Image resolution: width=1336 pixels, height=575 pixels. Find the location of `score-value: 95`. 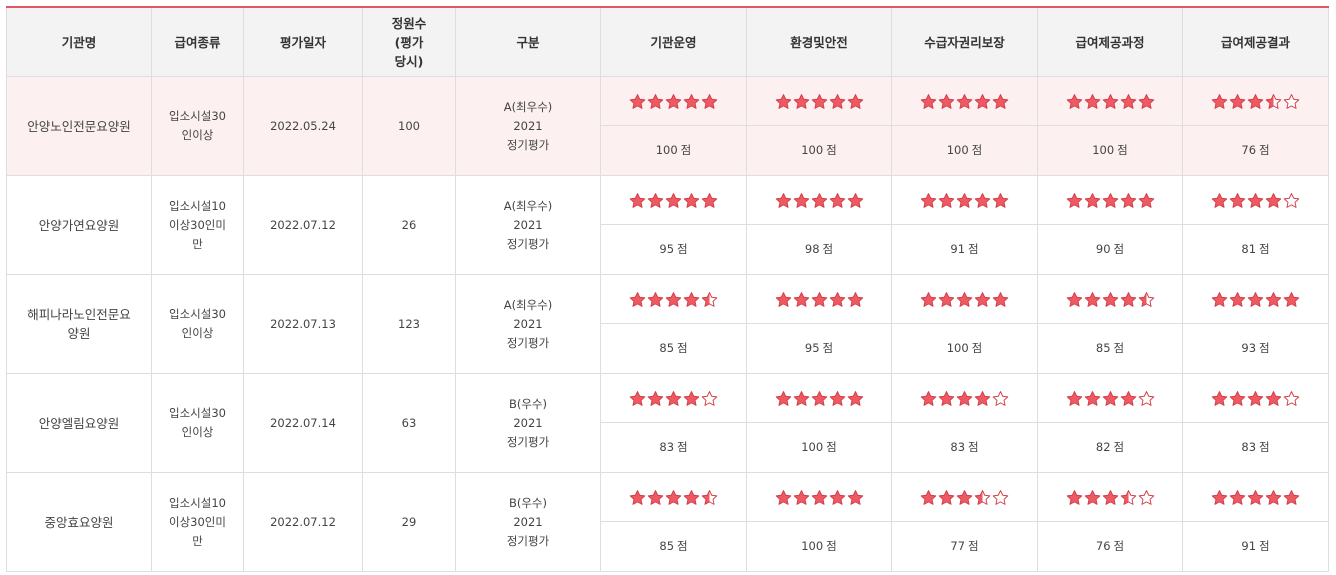

score-value: 95 is located at coordinates (667, 249).